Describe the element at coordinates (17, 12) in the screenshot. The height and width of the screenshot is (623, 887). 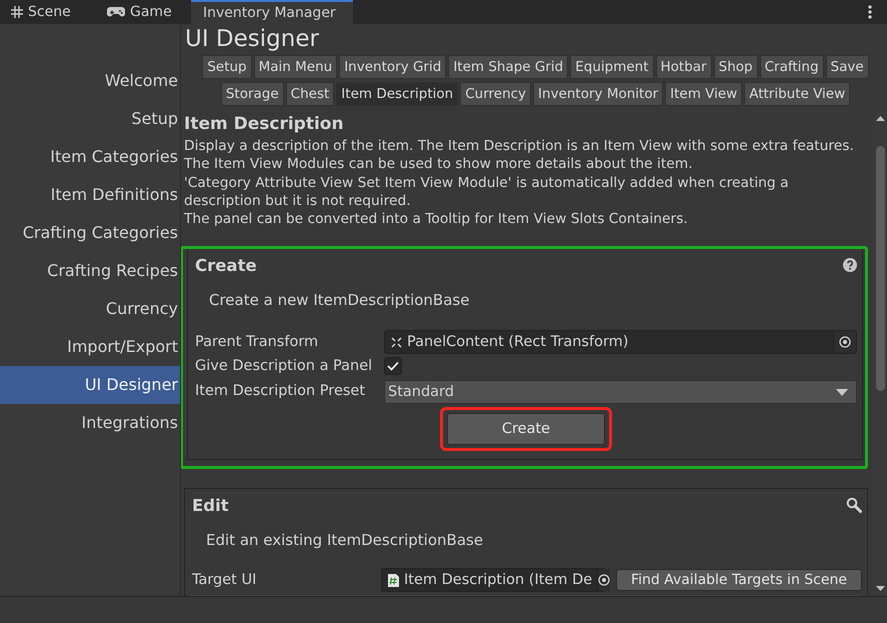
I see `grid-icon` at that location.